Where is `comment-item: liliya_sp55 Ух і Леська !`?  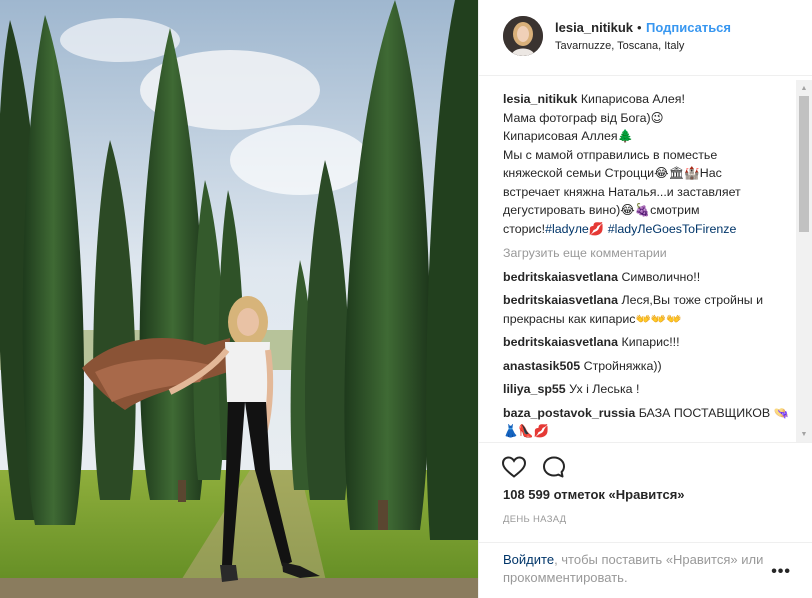 comment-item: liliya_sp55 Ух і Леська ! is located at coordinates (648, 389).